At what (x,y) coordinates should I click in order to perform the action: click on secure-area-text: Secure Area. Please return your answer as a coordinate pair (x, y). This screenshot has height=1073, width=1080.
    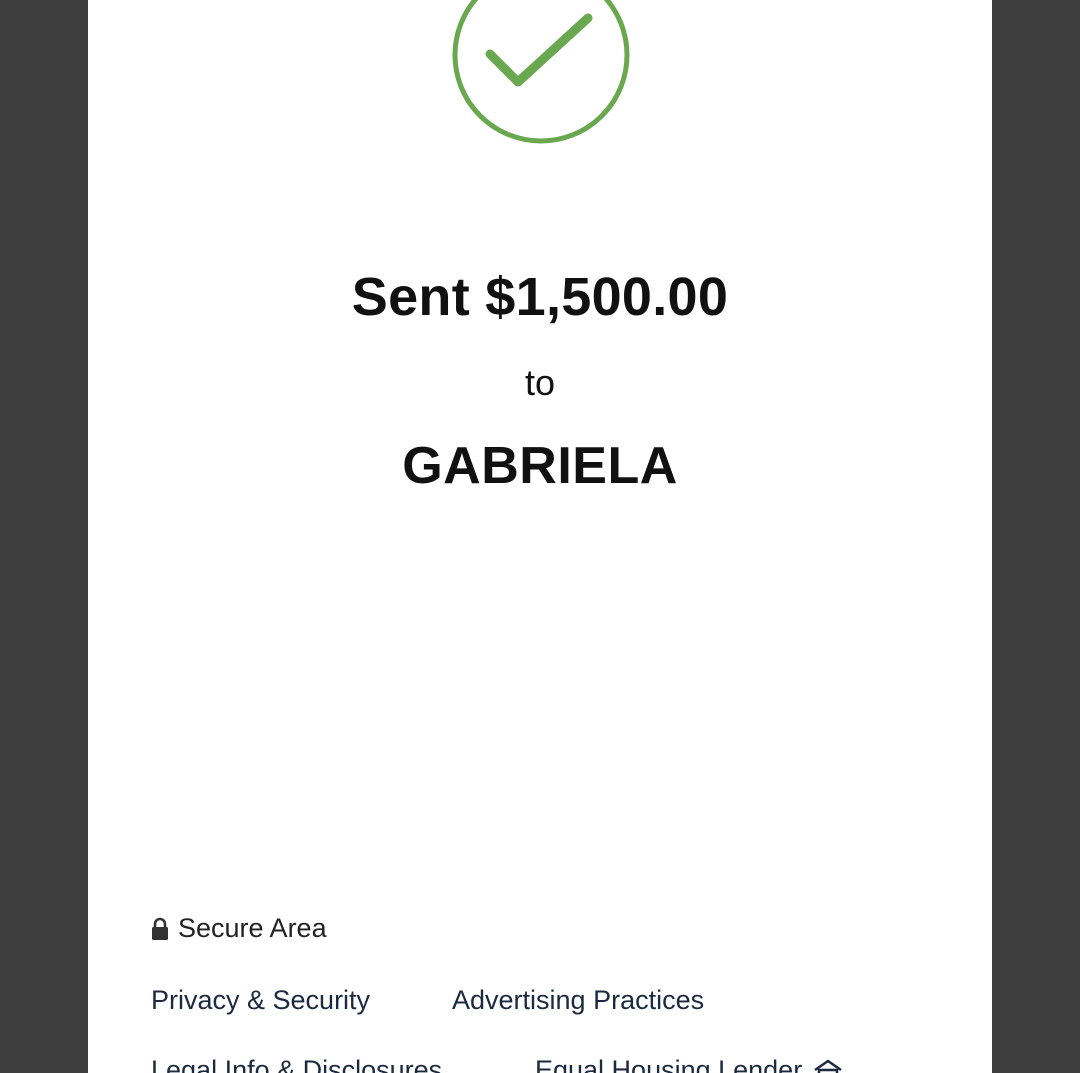
    Looking at the image, I should click on (252, 928).